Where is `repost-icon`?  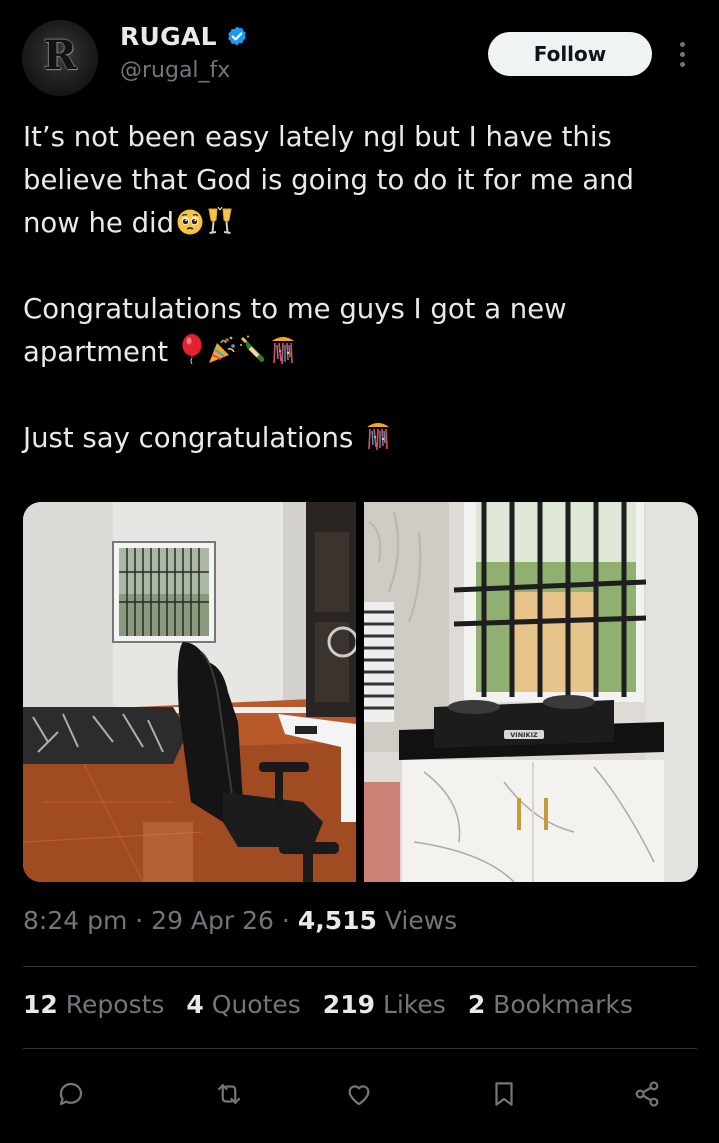 repost-icon is located at coordinates (229, 1094).